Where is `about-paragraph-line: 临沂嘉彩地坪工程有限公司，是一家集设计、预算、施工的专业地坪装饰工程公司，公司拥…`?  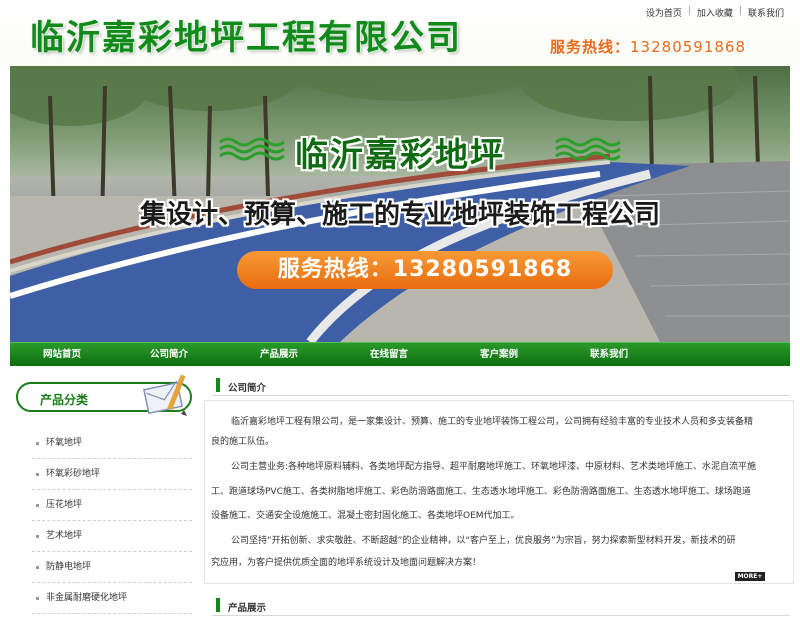
about-paragraph-line: 临沂嘉彩地坪工程有限公司，是一家集设计、预算、施工的专业地坪装饰工程公司，公司拥… is located at coordinates (492, 422).